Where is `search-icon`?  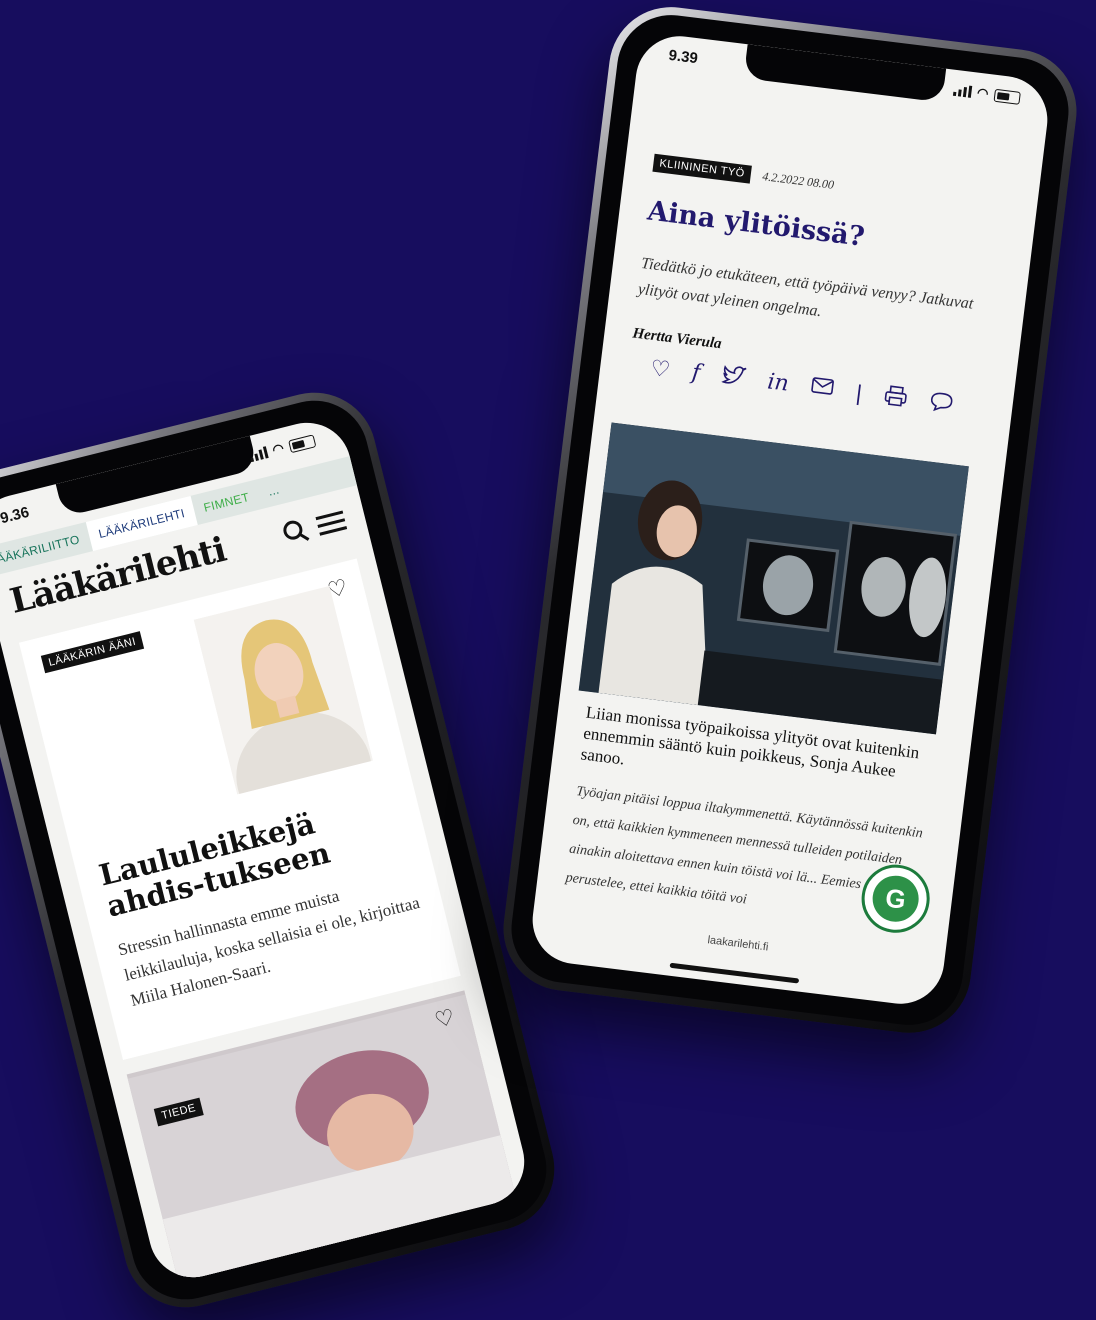
search-icon is located at coordinates (296, 532).